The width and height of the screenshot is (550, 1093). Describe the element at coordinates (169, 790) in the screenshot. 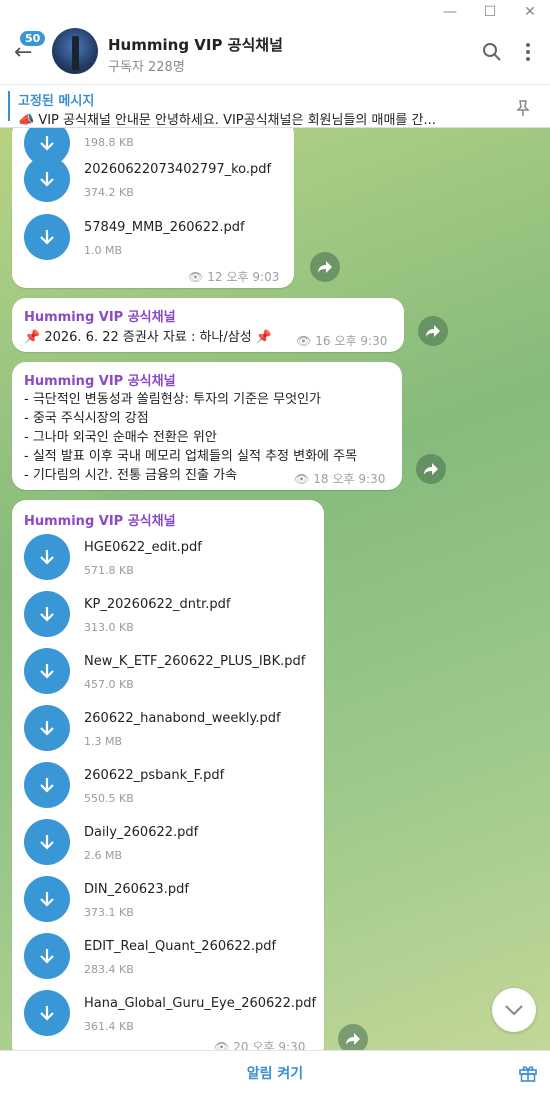

I see `file-item: 260622_psbank_F.pdf 550.5 KB` at that location.